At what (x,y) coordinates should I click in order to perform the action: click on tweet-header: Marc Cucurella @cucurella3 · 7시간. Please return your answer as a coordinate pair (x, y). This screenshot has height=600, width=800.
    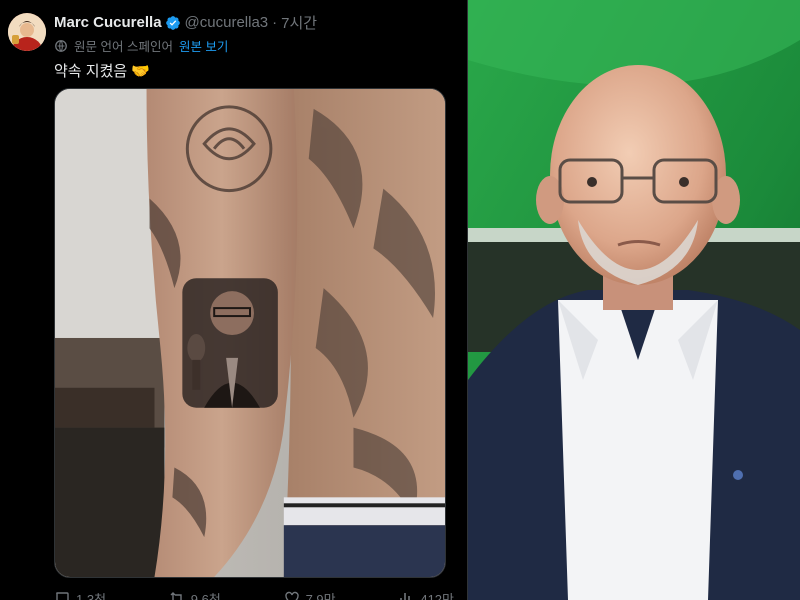
    Looking at the image, I should click on (185, 22).